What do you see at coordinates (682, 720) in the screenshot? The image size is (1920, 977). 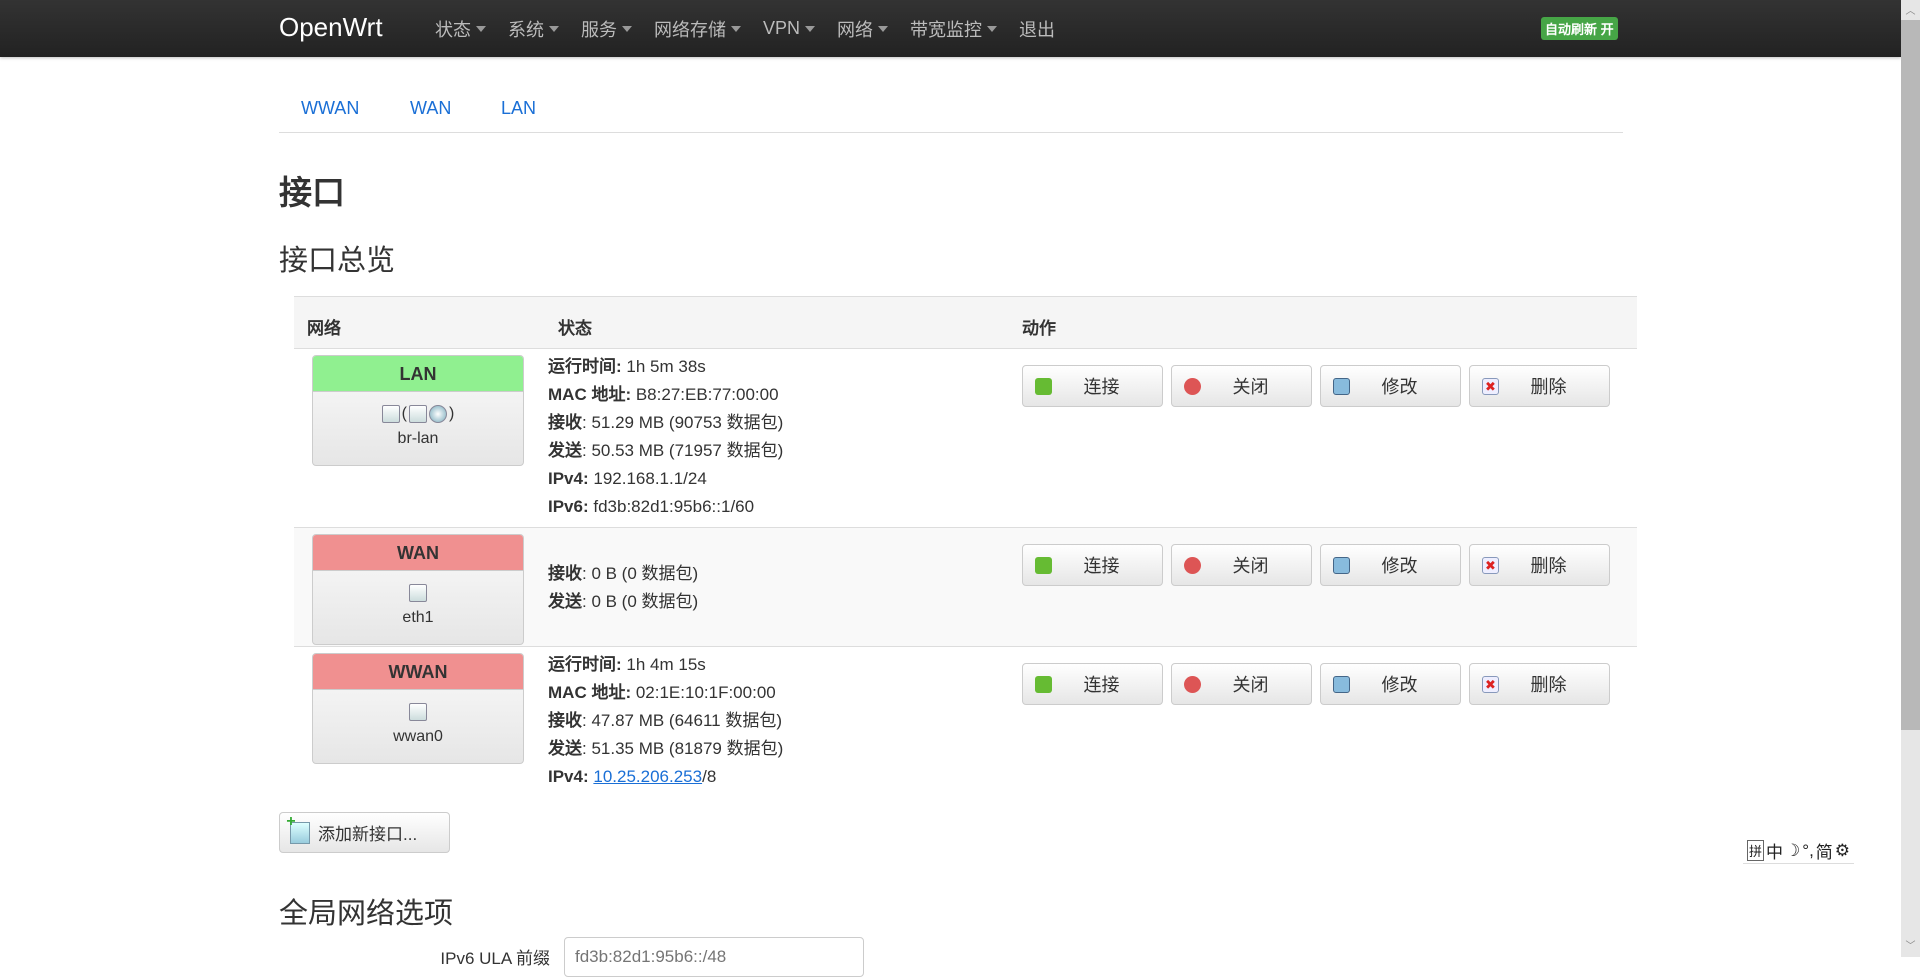 I see `status-value: : 47.87 MB (64611 数据包)` at bounding box center [682, 720].